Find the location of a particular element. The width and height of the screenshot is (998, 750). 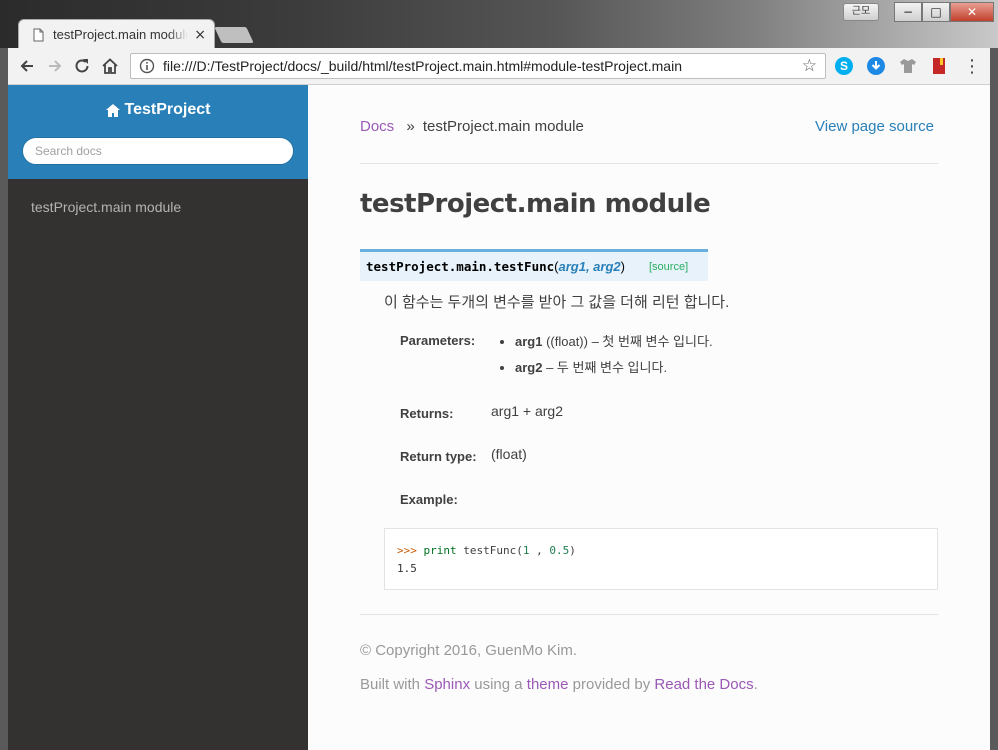

page-title: testProject.main module is located at coordinates (535, 204).